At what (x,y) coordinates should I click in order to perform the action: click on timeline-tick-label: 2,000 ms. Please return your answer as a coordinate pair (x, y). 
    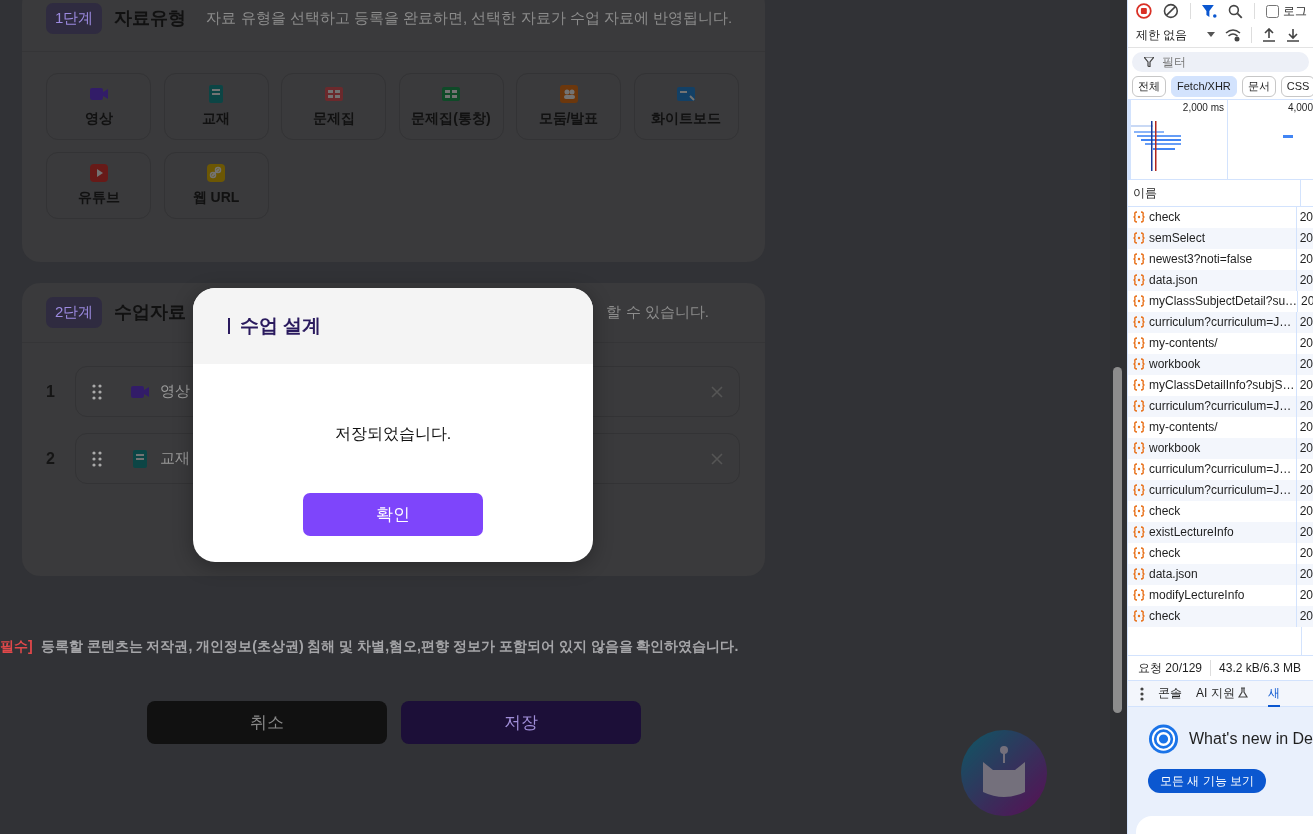
    Looking at the image, I should click on (1203, 107).